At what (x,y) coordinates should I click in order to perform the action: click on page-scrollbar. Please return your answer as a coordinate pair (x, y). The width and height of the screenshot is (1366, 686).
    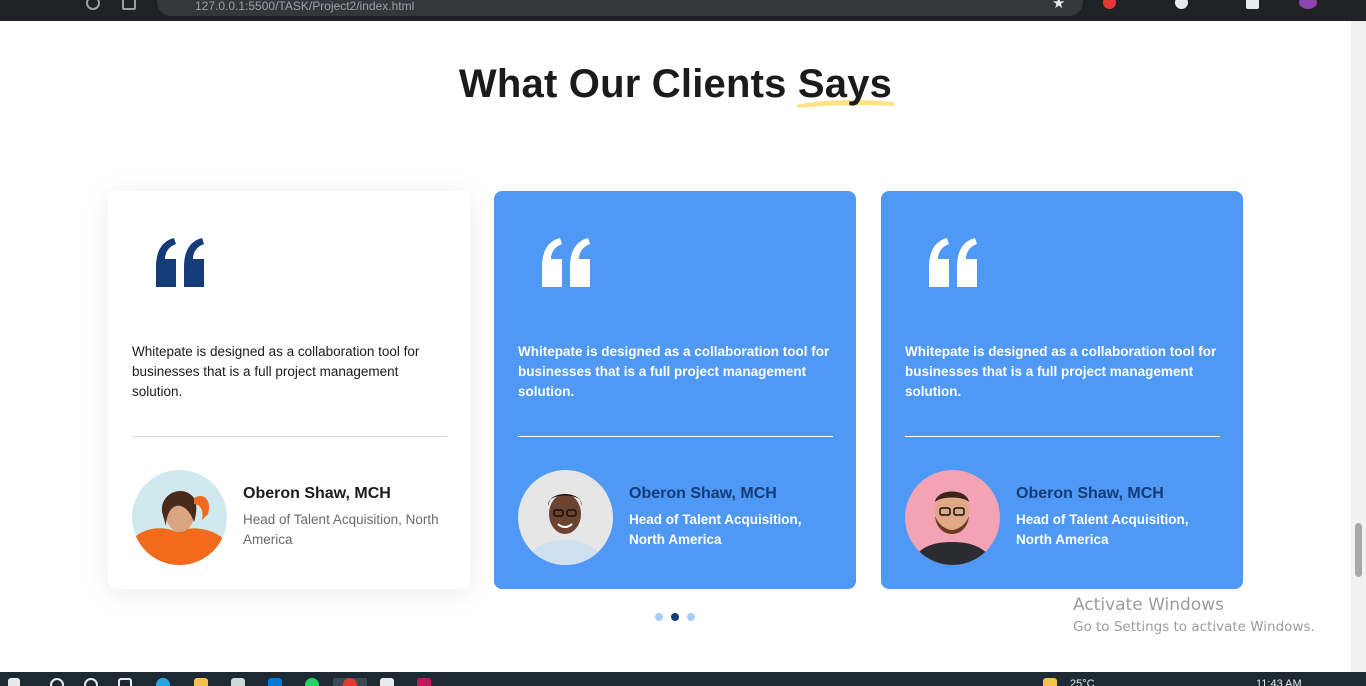
    Looking at the image, I should click on (1358, 346).